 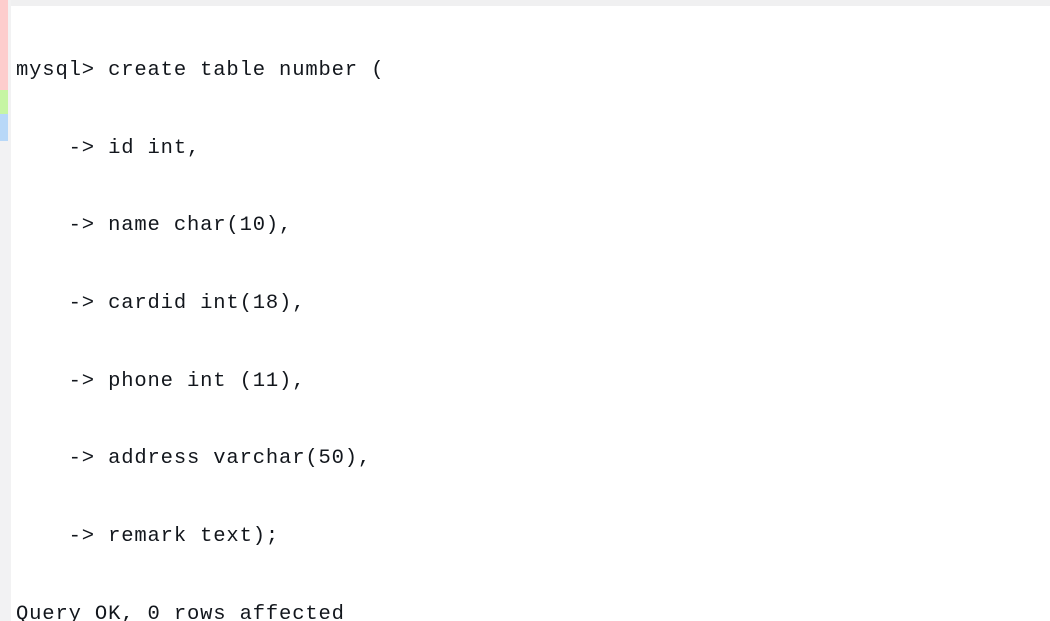 What do you see at coordinates (108, 148) in the screenshot?
I see `console-line: -> id int,` at bounding box center [108, 148].